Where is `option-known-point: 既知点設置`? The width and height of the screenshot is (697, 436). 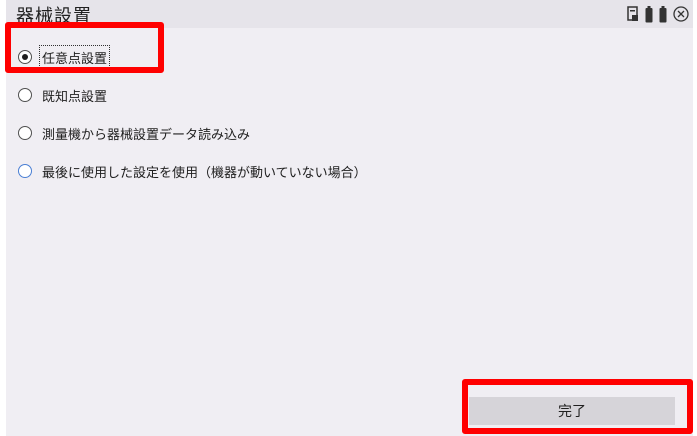 option-known-point: 既知点設置 is located at coordinates (192, 95).